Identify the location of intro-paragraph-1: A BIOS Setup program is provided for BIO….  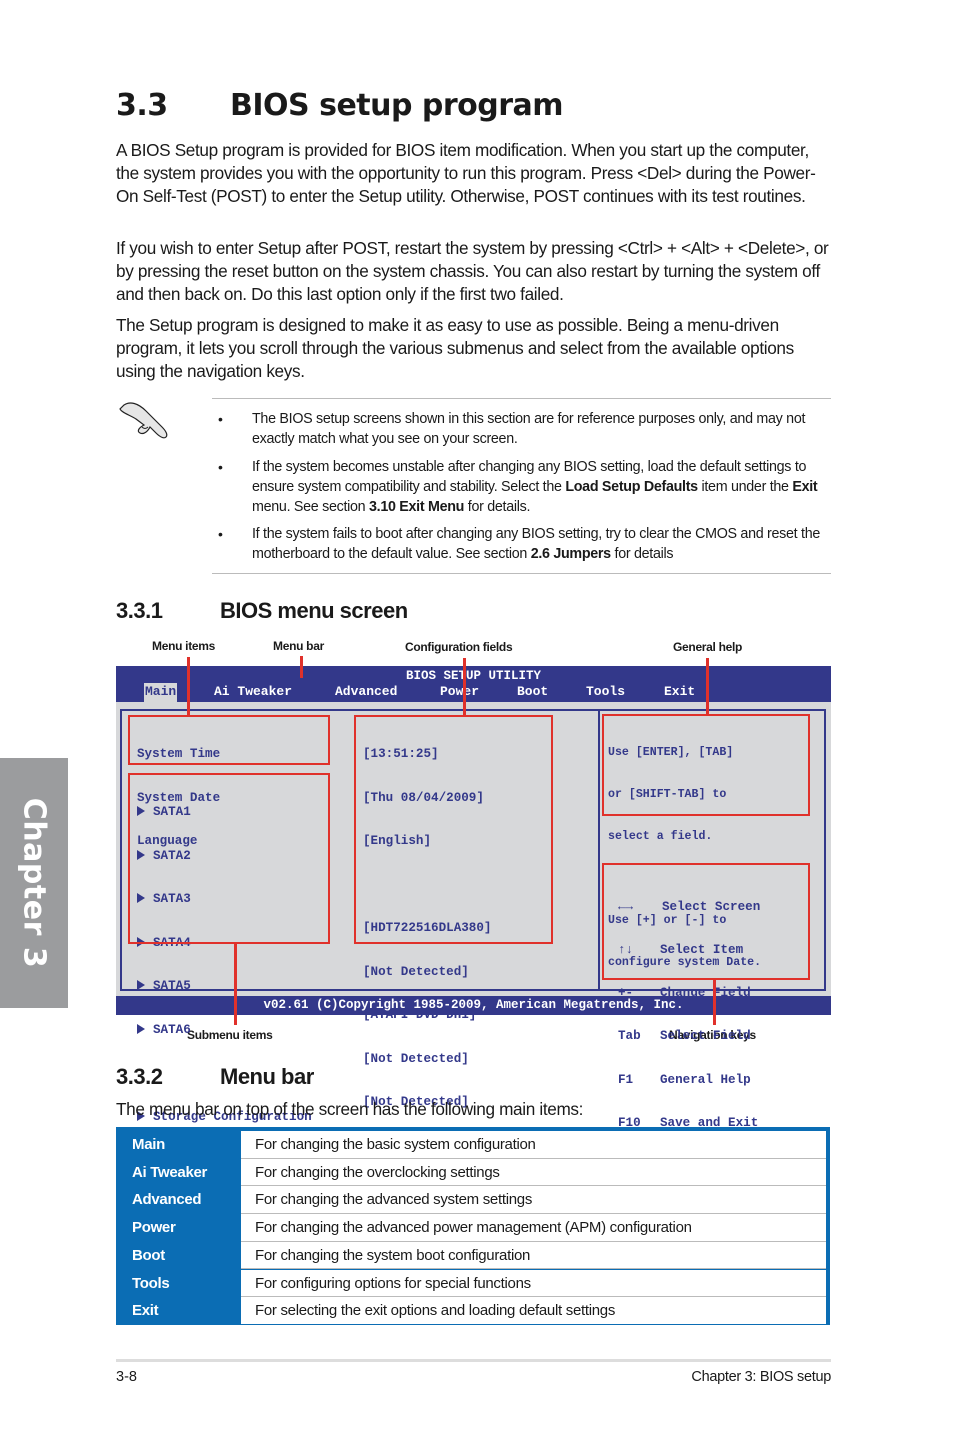
(466, 173).